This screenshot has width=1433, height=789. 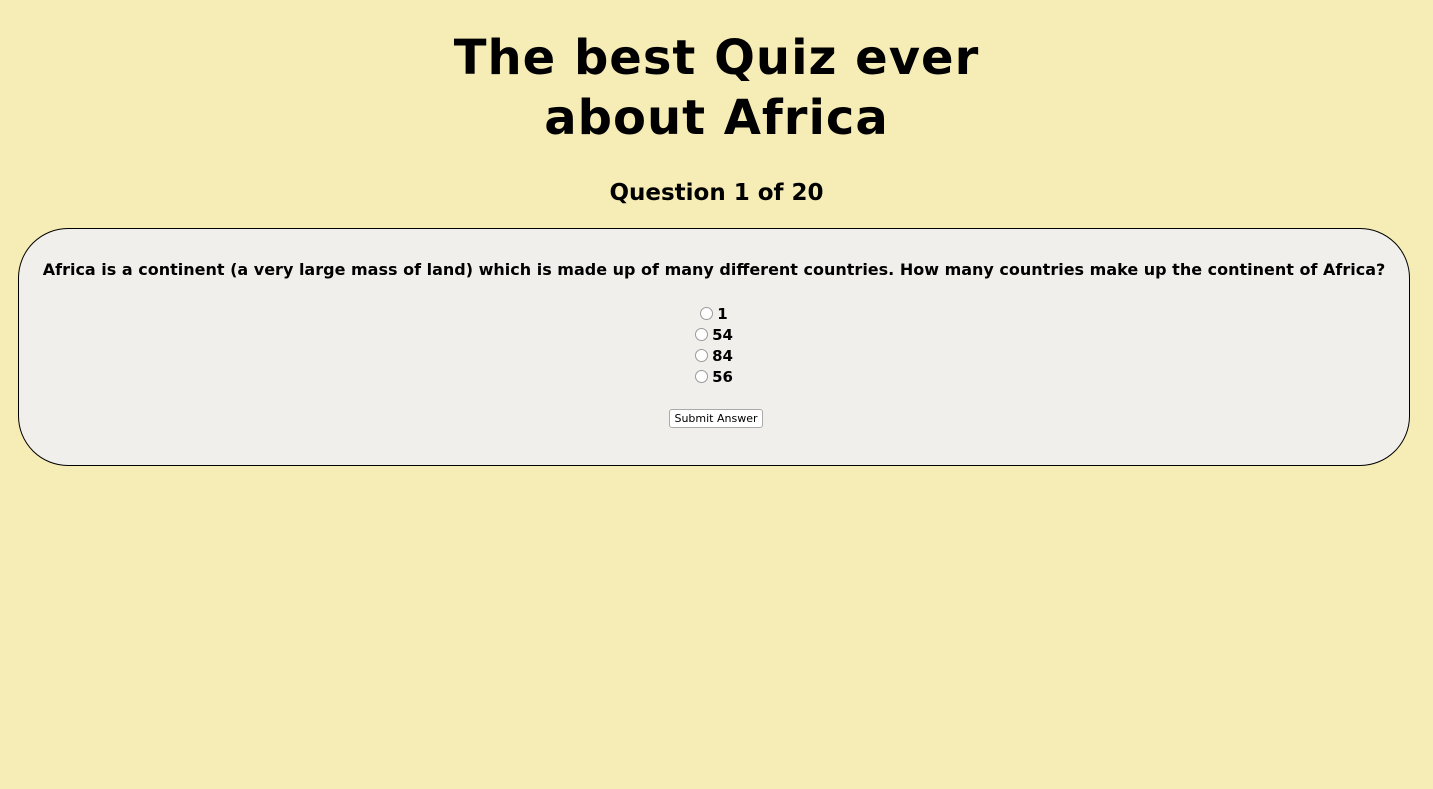 What do you see at coordinates (722, 355) in the screenshot?
I see `answer-option-label: 84` at bounding box center [722, 355].